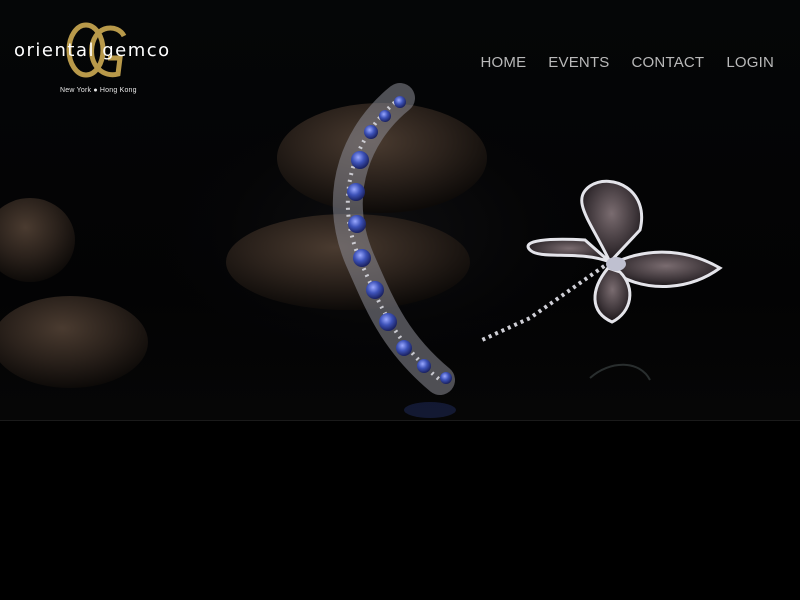 This screenshot has height=600, width=800. Describe the element at coordinates (750, 62) in the screenshot. I see `nav-login: LOGIN` at that location.